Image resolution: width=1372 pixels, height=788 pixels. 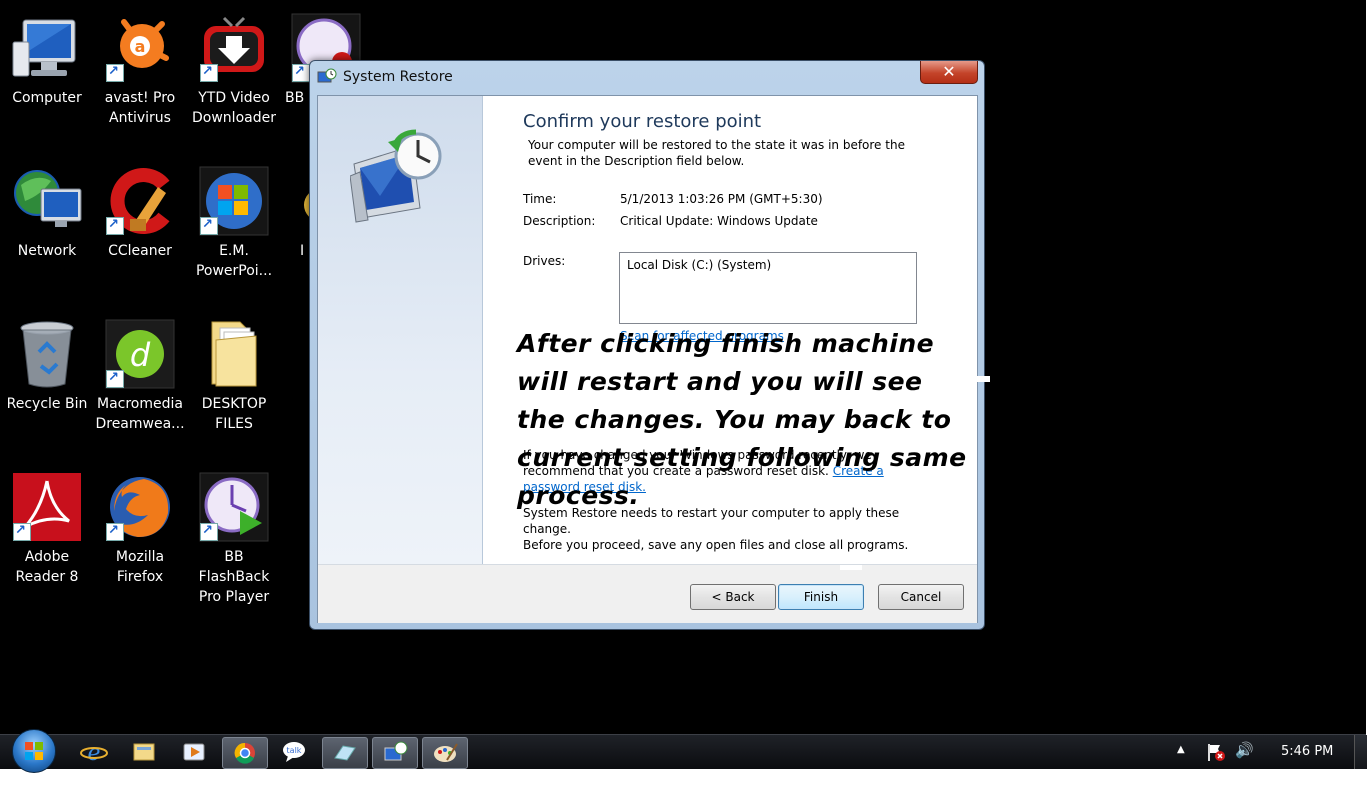 I want to click on desktop-icon-label: Adobe Reader 8, so click(x=47, y=567).